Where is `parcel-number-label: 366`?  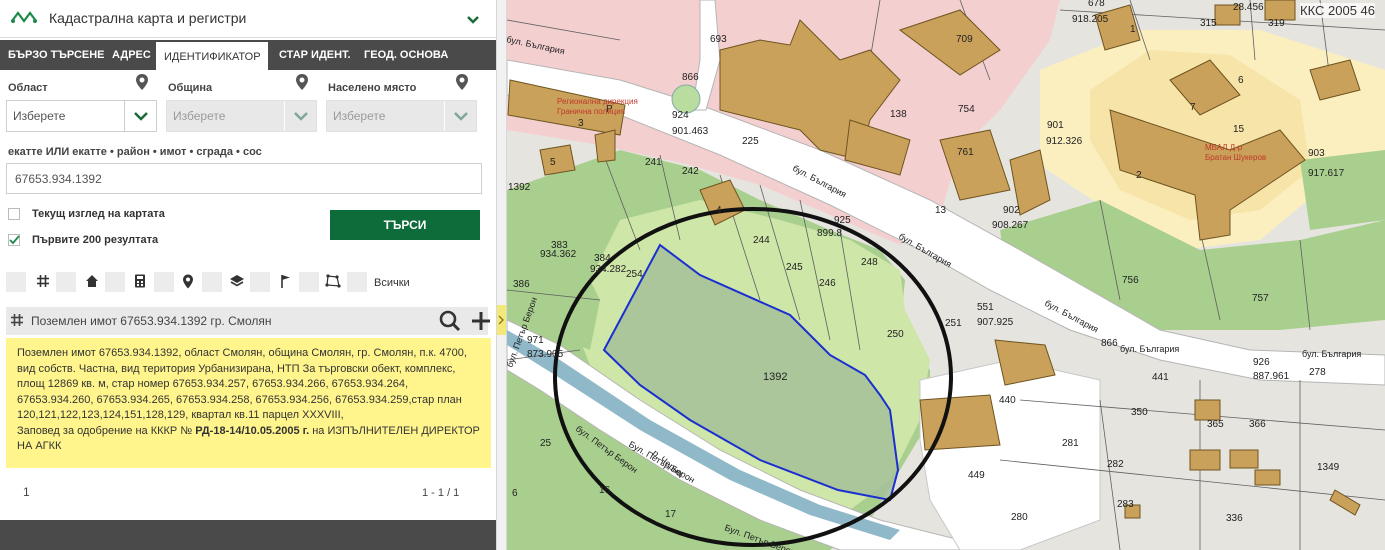 parcel-number-label: 366 is located at coordinates (1257, 424).